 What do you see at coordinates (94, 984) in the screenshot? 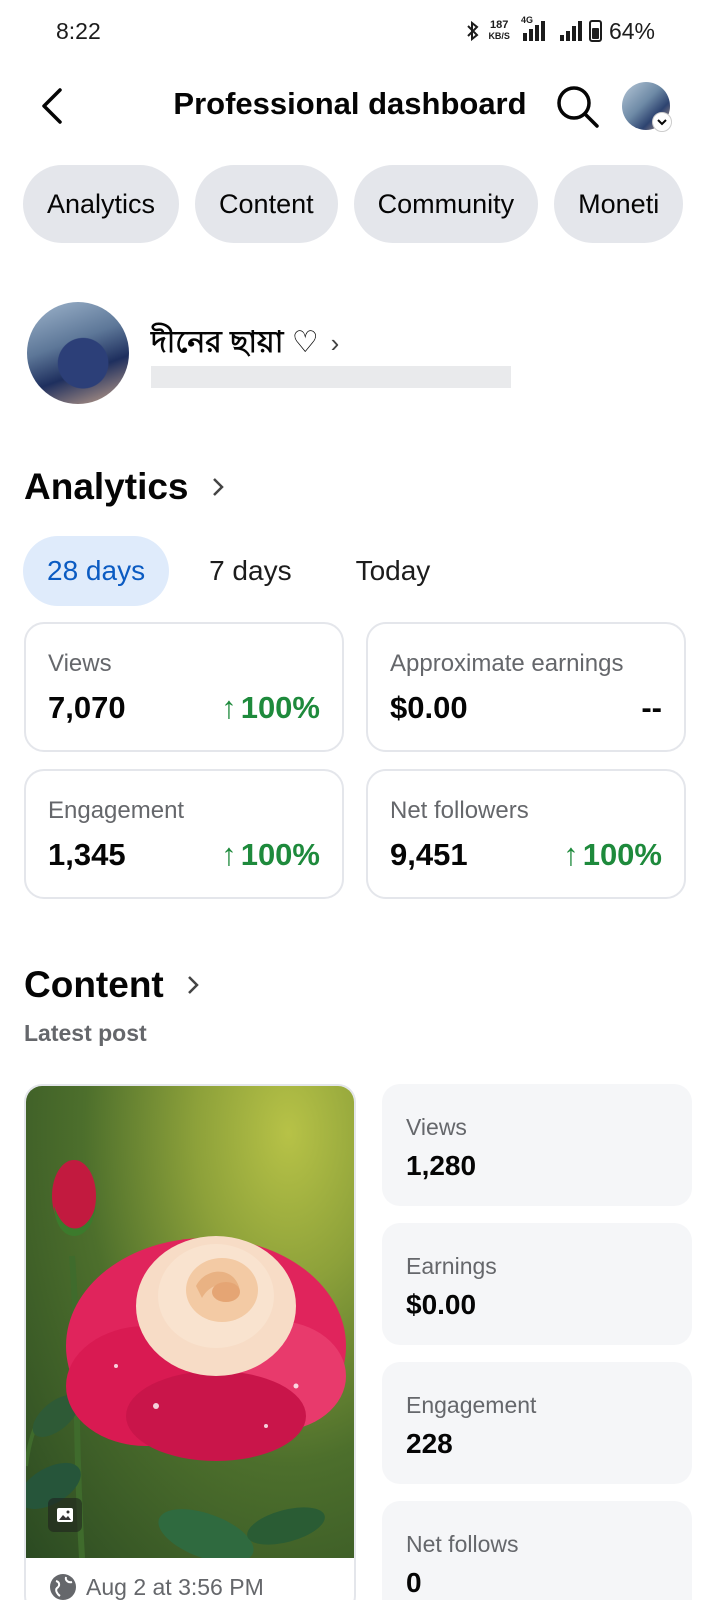
I see `content-heading: Content` at bounding box center [94, 984].